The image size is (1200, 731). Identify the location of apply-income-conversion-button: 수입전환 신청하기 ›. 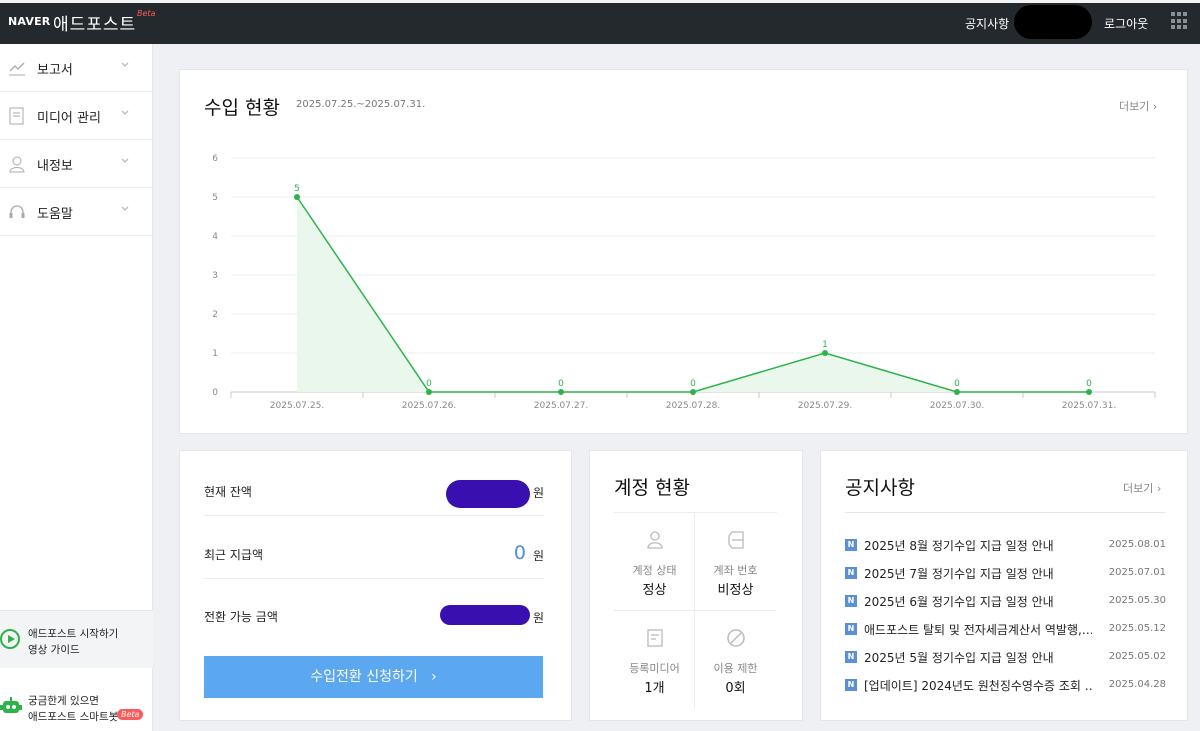
(373, 677).